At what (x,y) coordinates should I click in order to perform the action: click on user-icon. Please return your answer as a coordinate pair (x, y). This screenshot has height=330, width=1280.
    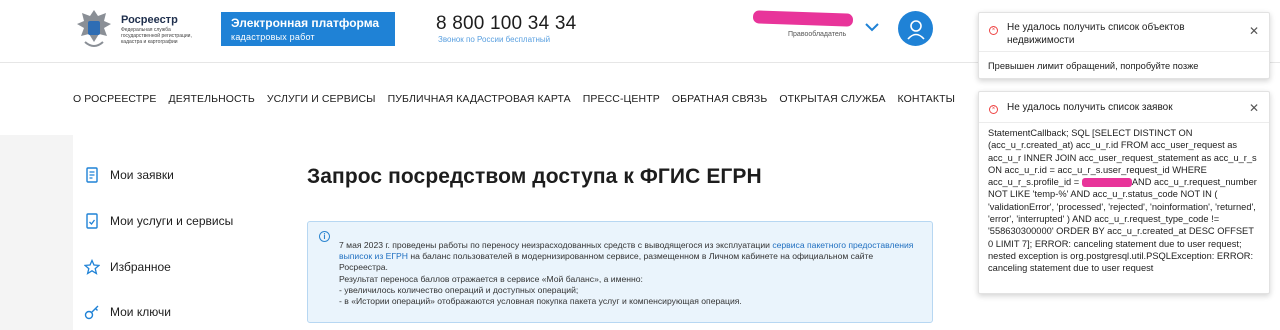
    Looking at the image, I should click on (915, 29).